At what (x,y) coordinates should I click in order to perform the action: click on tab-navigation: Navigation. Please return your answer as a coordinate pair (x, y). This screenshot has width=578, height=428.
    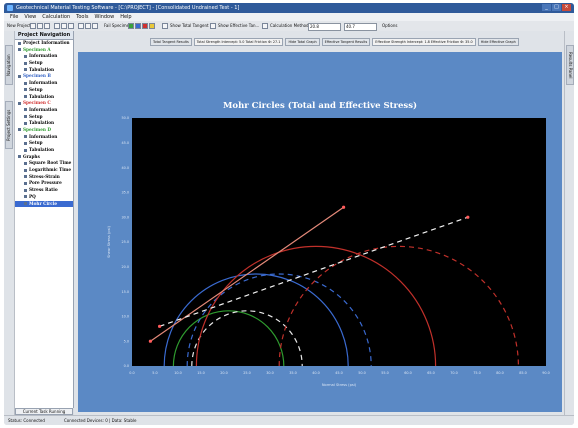
    Looking at the image, I should click on (9, 65).